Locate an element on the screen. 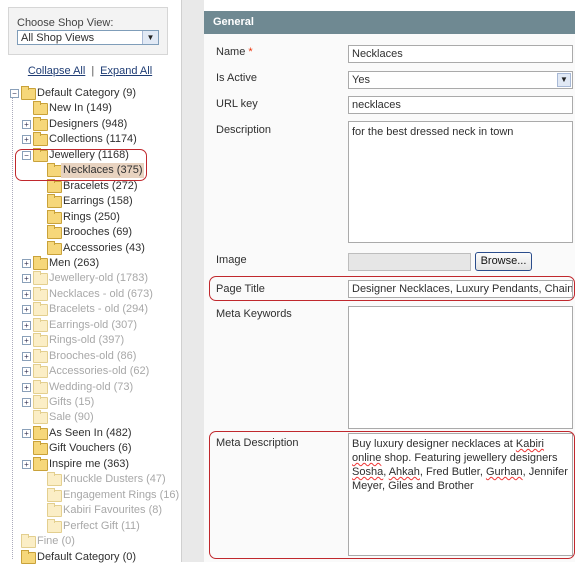  tree-item-label: Gifts (15) is located at coordinates (72, 402).